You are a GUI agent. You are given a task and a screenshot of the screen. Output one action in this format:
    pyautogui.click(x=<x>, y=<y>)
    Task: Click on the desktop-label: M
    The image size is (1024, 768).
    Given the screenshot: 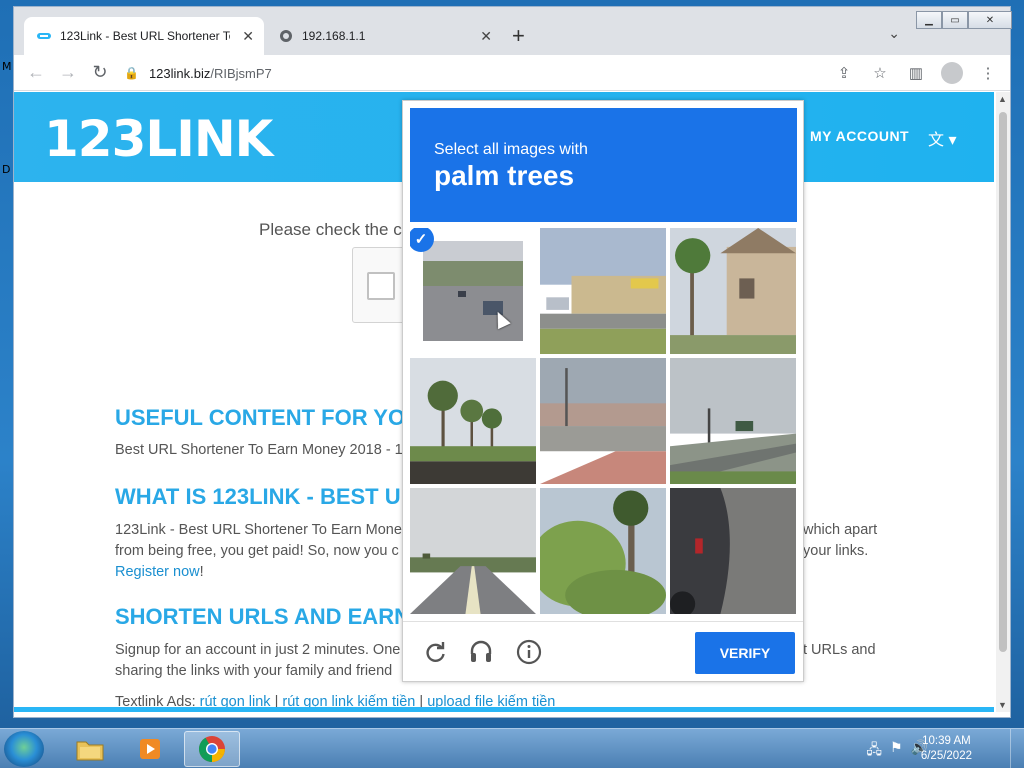 What is the action you would take?
    pyautogui.click(x=7, y=66)
    